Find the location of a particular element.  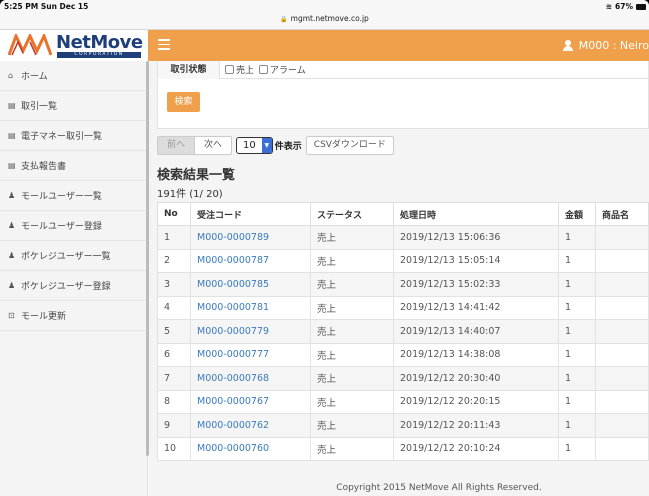

cell-order-code-link: M000-0000762 is located at coordinates (250, 425).